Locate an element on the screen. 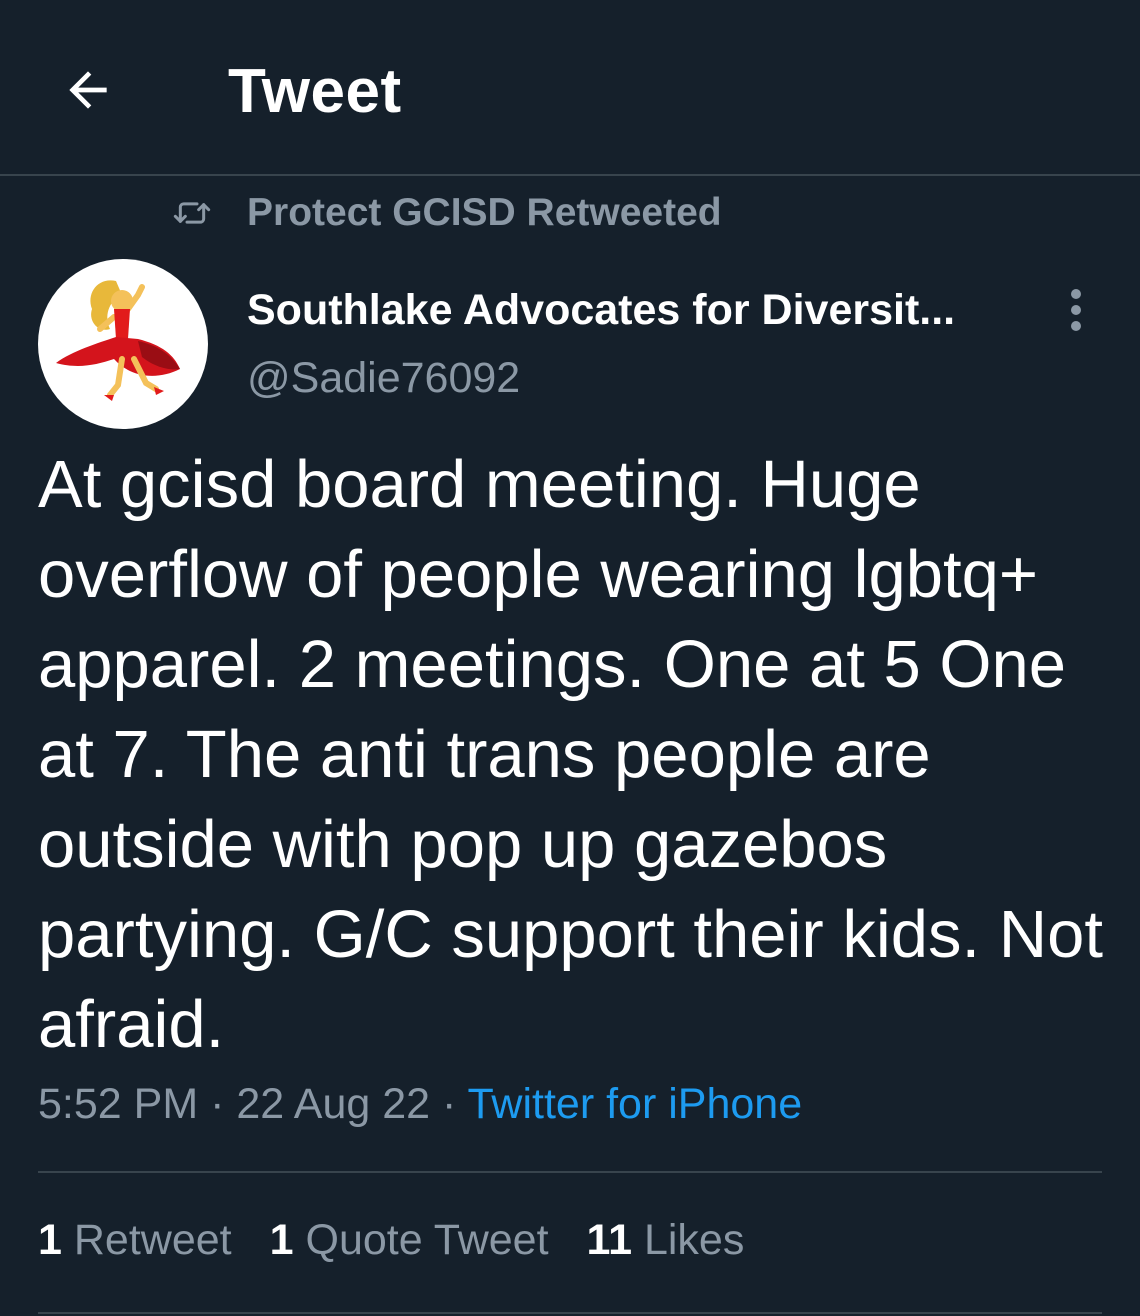 The image size is (1140, 1316). arrow-left-icon is located at coordinates (88, 90).